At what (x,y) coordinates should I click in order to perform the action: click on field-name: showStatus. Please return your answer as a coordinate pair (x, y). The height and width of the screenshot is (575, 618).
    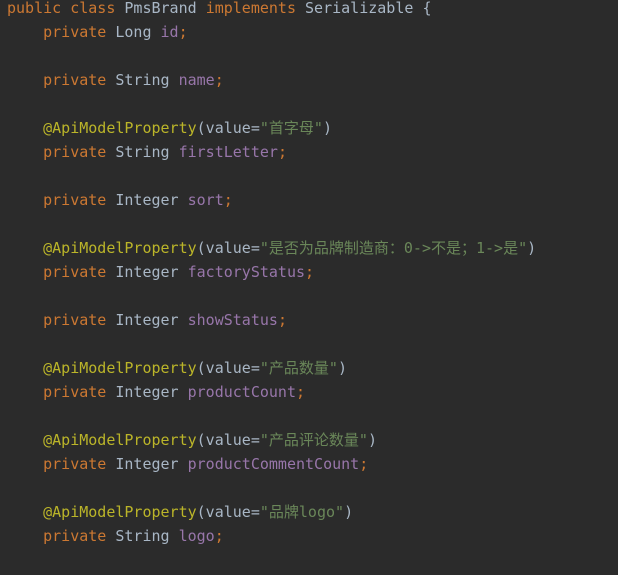
    Looking at the image, I should click on (232, 320).